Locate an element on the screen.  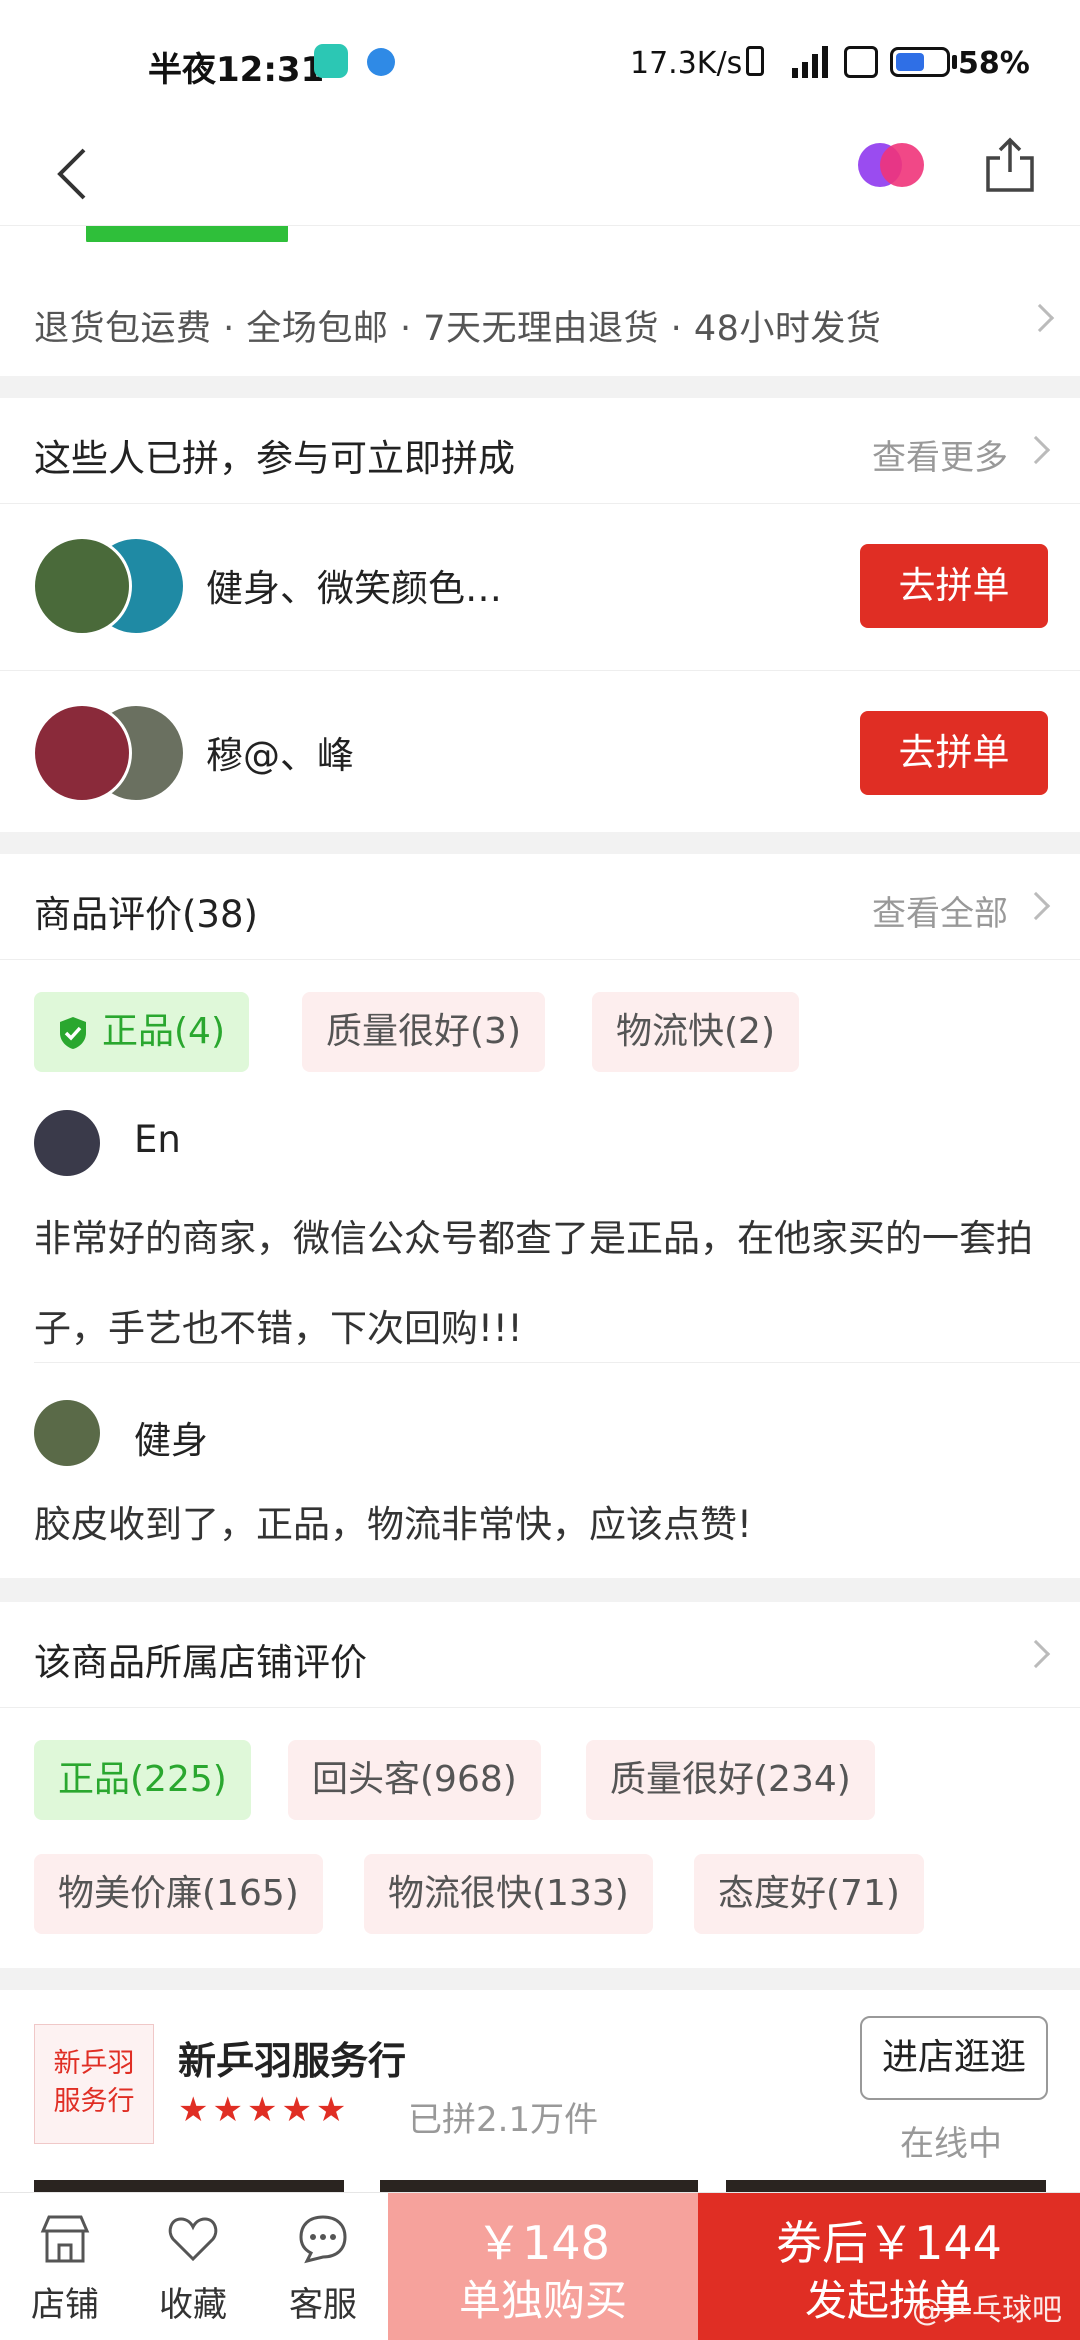
battery-icon is located at coordinates (920, 62).